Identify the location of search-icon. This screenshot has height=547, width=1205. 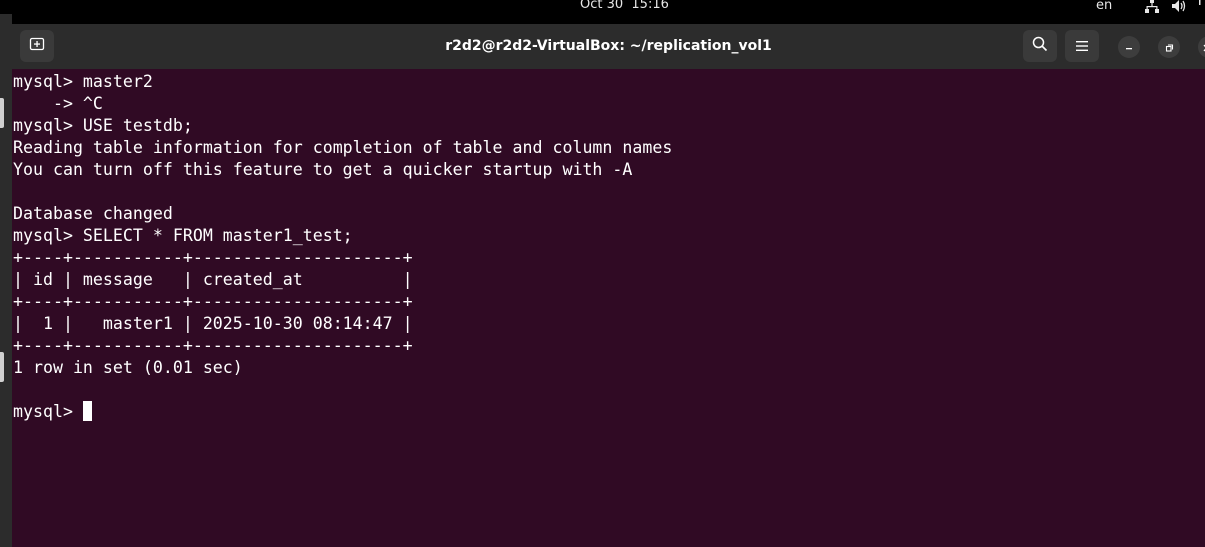
(1040, 46).